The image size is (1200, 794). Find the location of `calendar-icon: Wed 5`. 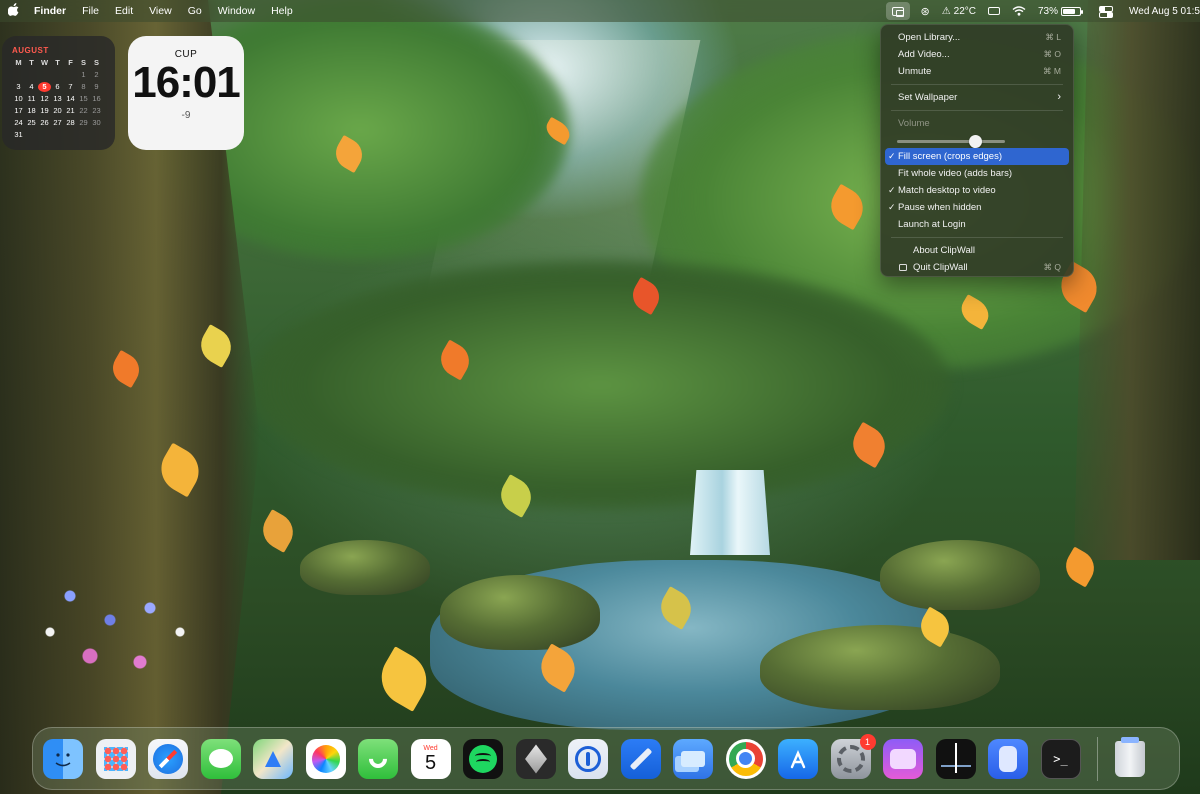

calendar-icon: Wed 5 is located at coordinates (430, 758).